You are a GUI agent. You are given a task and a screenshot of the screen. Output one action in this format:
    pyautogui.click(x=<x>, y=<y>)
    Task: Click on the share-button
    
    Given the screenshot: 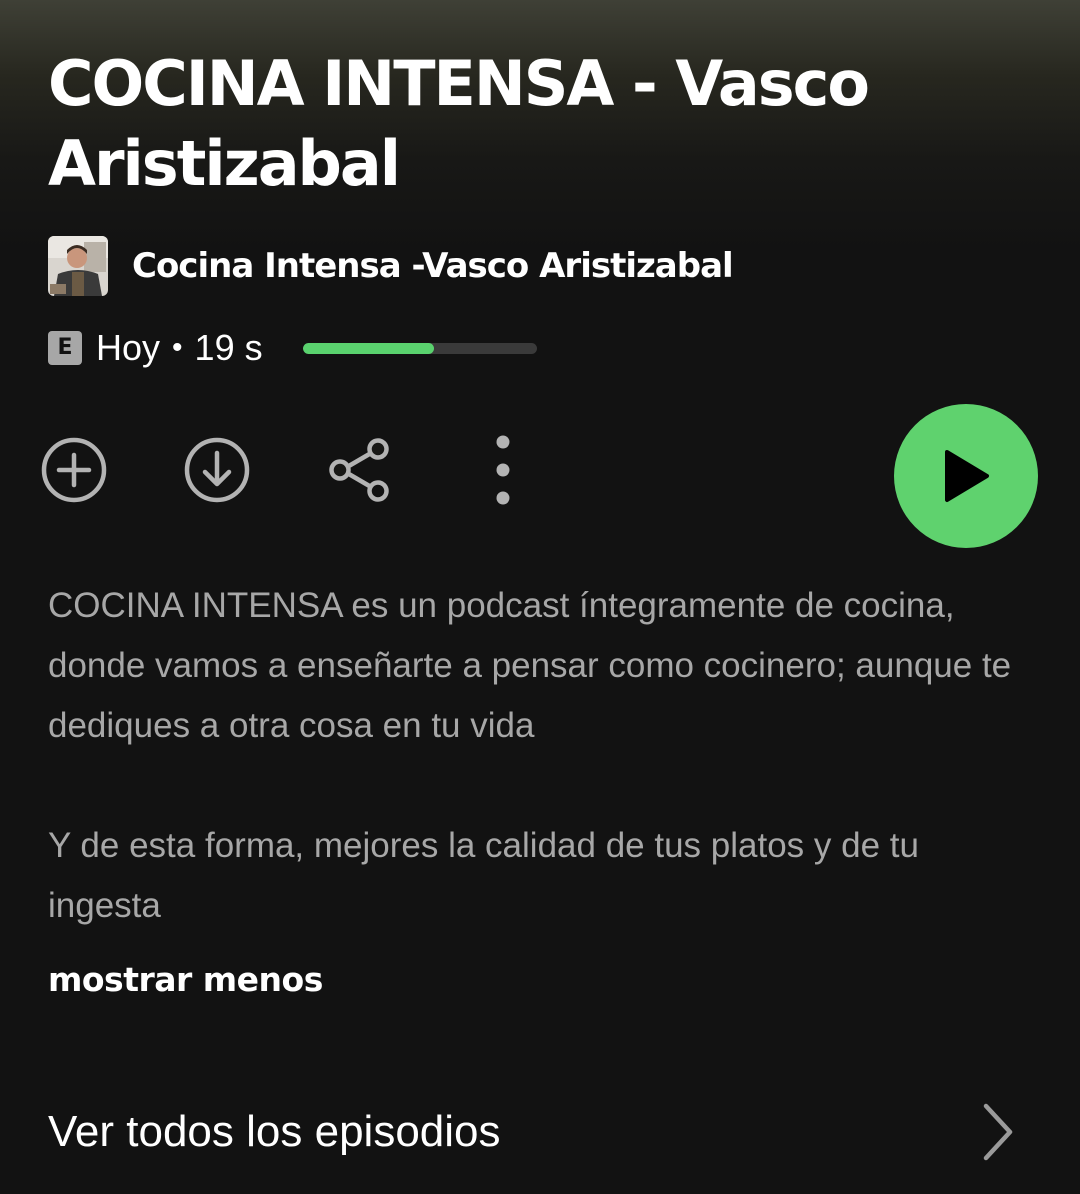 What is the action you would take?
    pyautogui.click(x=360, y=470)
    